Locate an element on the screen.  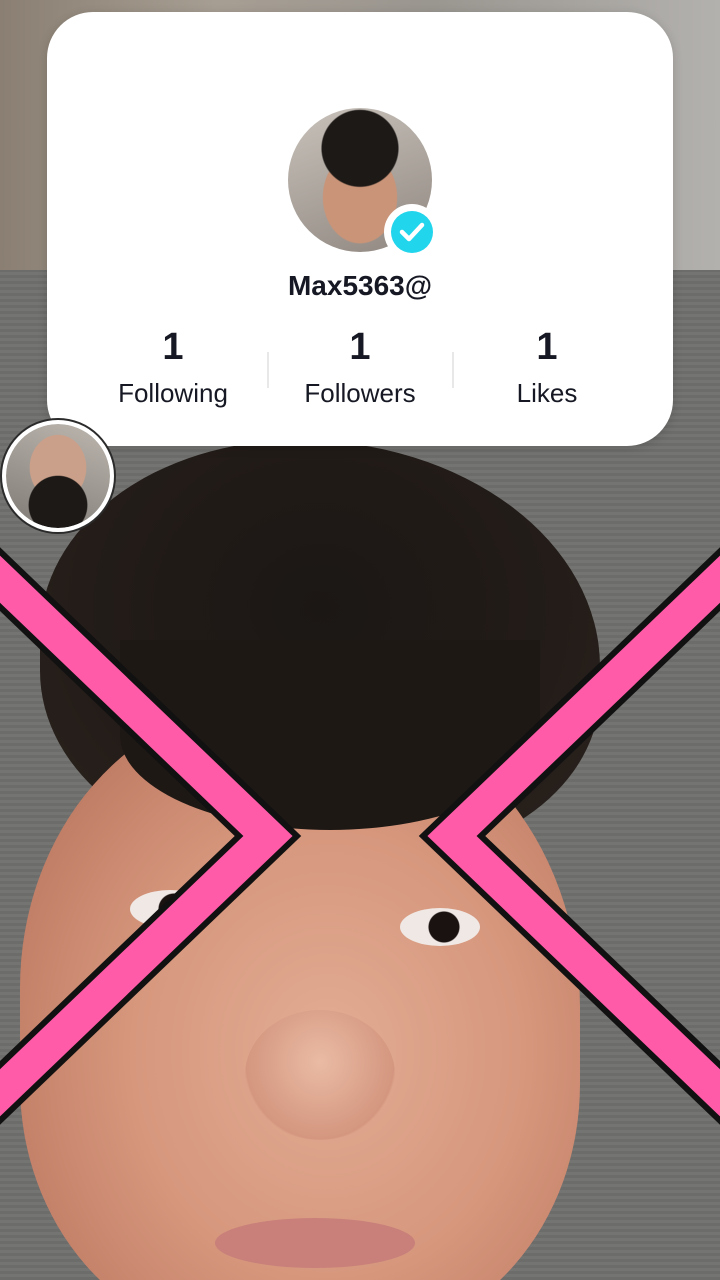
followers-label: Followers is located at coordinates (360, 393).